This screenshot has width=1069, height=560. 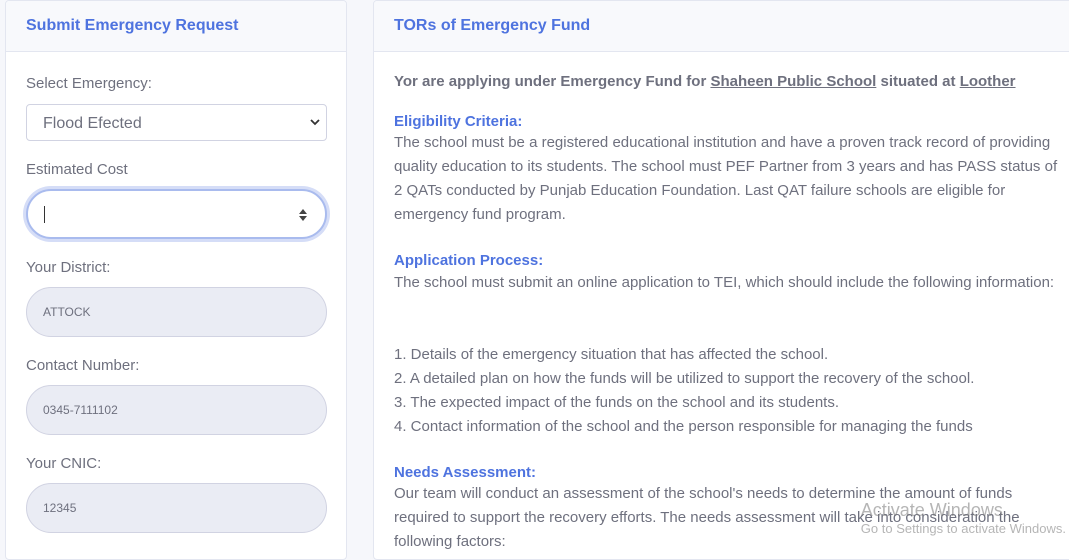 What do you see at coordinates (468, 260) in the screenshot?
I see `application-heading: Application Process:` at bounding box center [468, 260].